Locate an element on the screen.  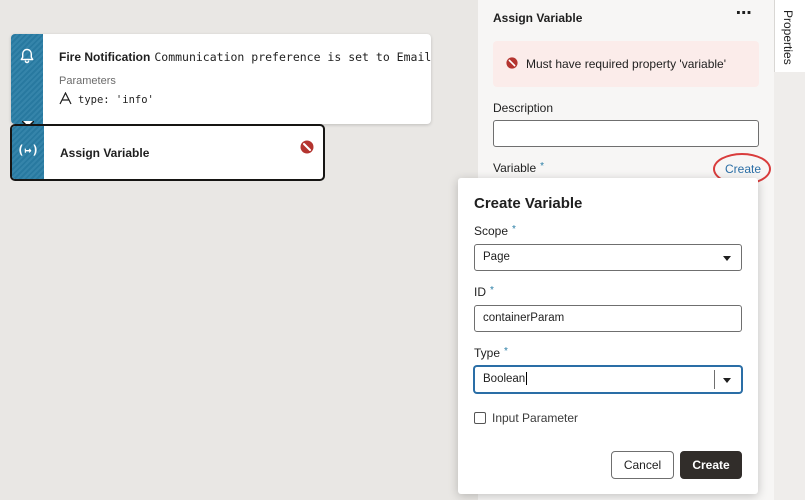
node-rail is located at coordinates (27, 79).